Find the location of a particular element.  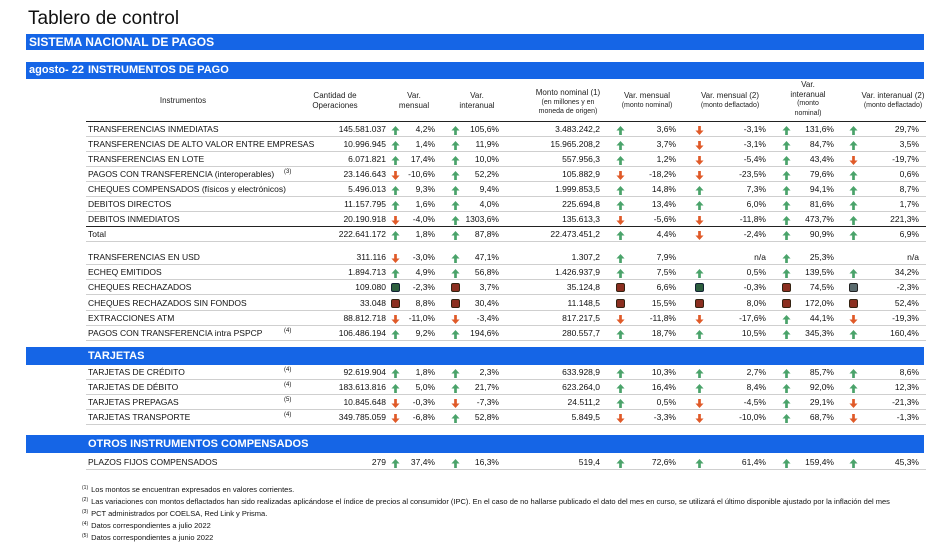

var-mensual-nominal-value: 72,6% is located at coordinates (663, 462).